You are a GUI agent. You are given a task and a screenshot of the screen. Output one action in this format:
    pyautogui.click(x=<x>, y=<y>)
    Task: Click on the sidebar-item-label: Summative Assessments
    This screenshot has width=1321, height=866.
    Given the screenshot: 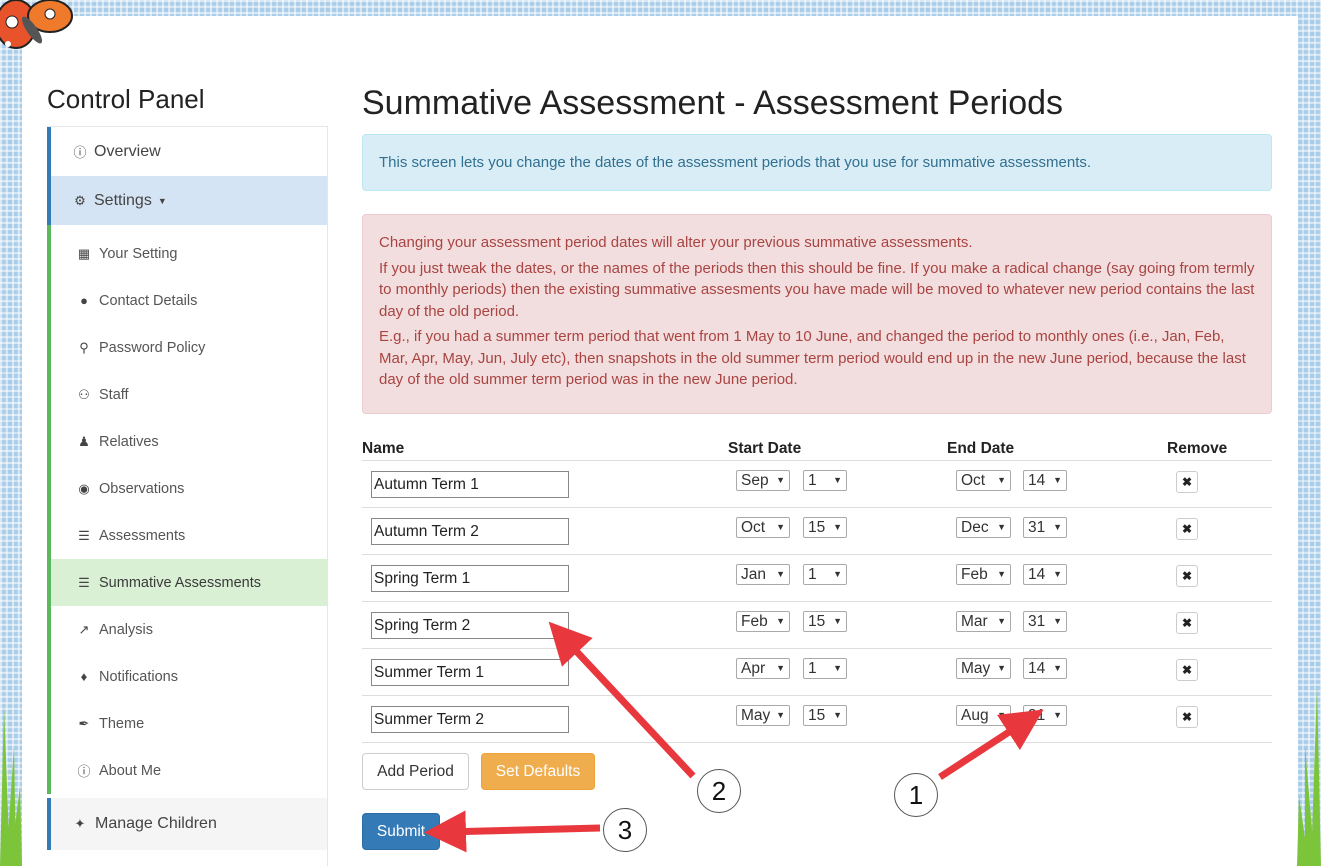 What is the action you would take?
    pyautogui.click(x=180, y=582)
    